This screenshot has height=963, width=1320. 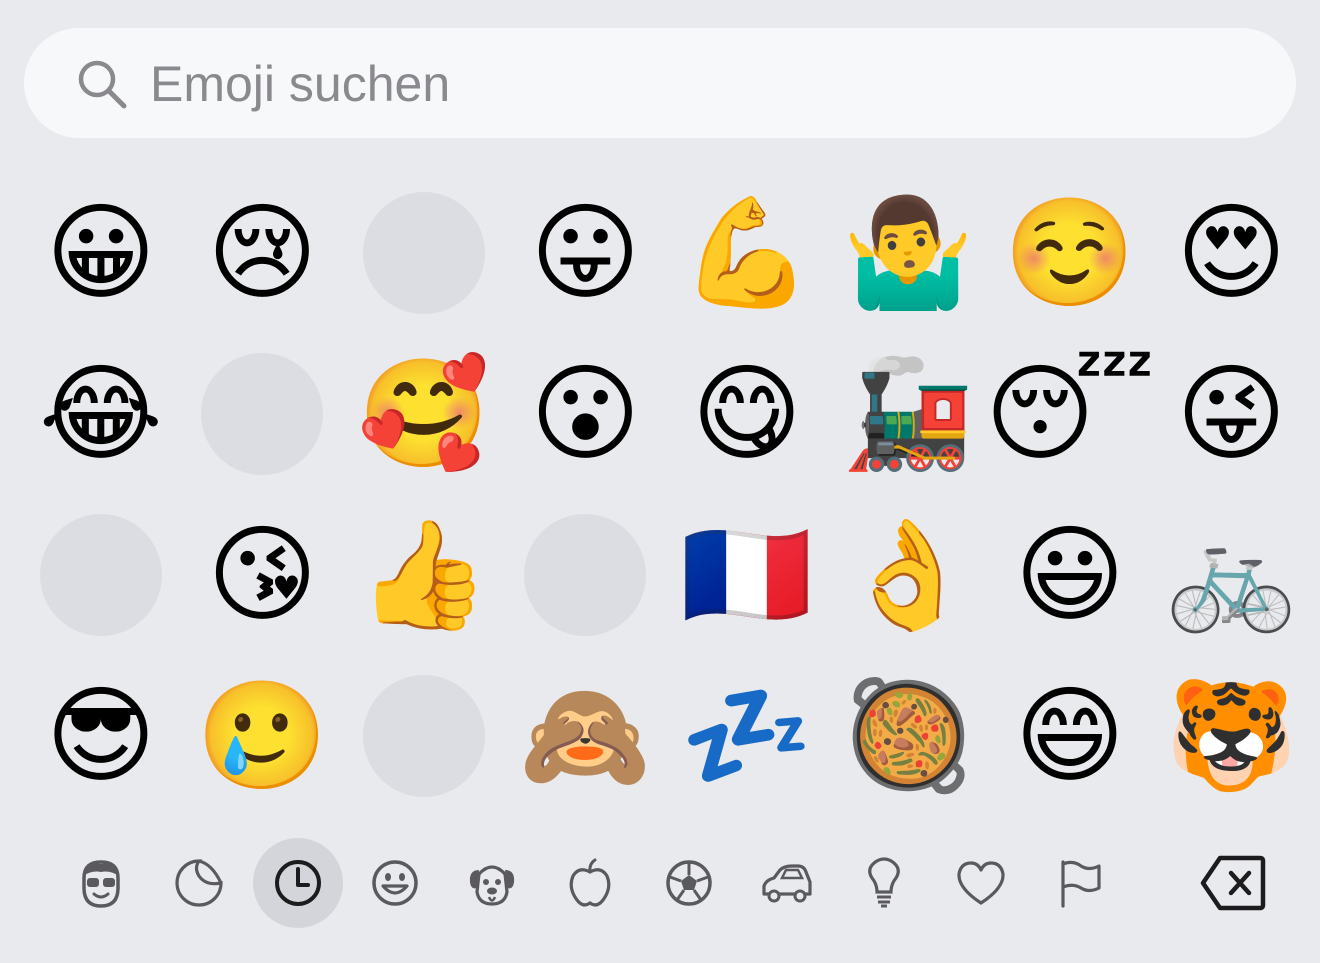 What do you see at coordinates (909, 574) in the screenshot?
I see `emoji-cell: 👌` at bounding box center [909, 574].